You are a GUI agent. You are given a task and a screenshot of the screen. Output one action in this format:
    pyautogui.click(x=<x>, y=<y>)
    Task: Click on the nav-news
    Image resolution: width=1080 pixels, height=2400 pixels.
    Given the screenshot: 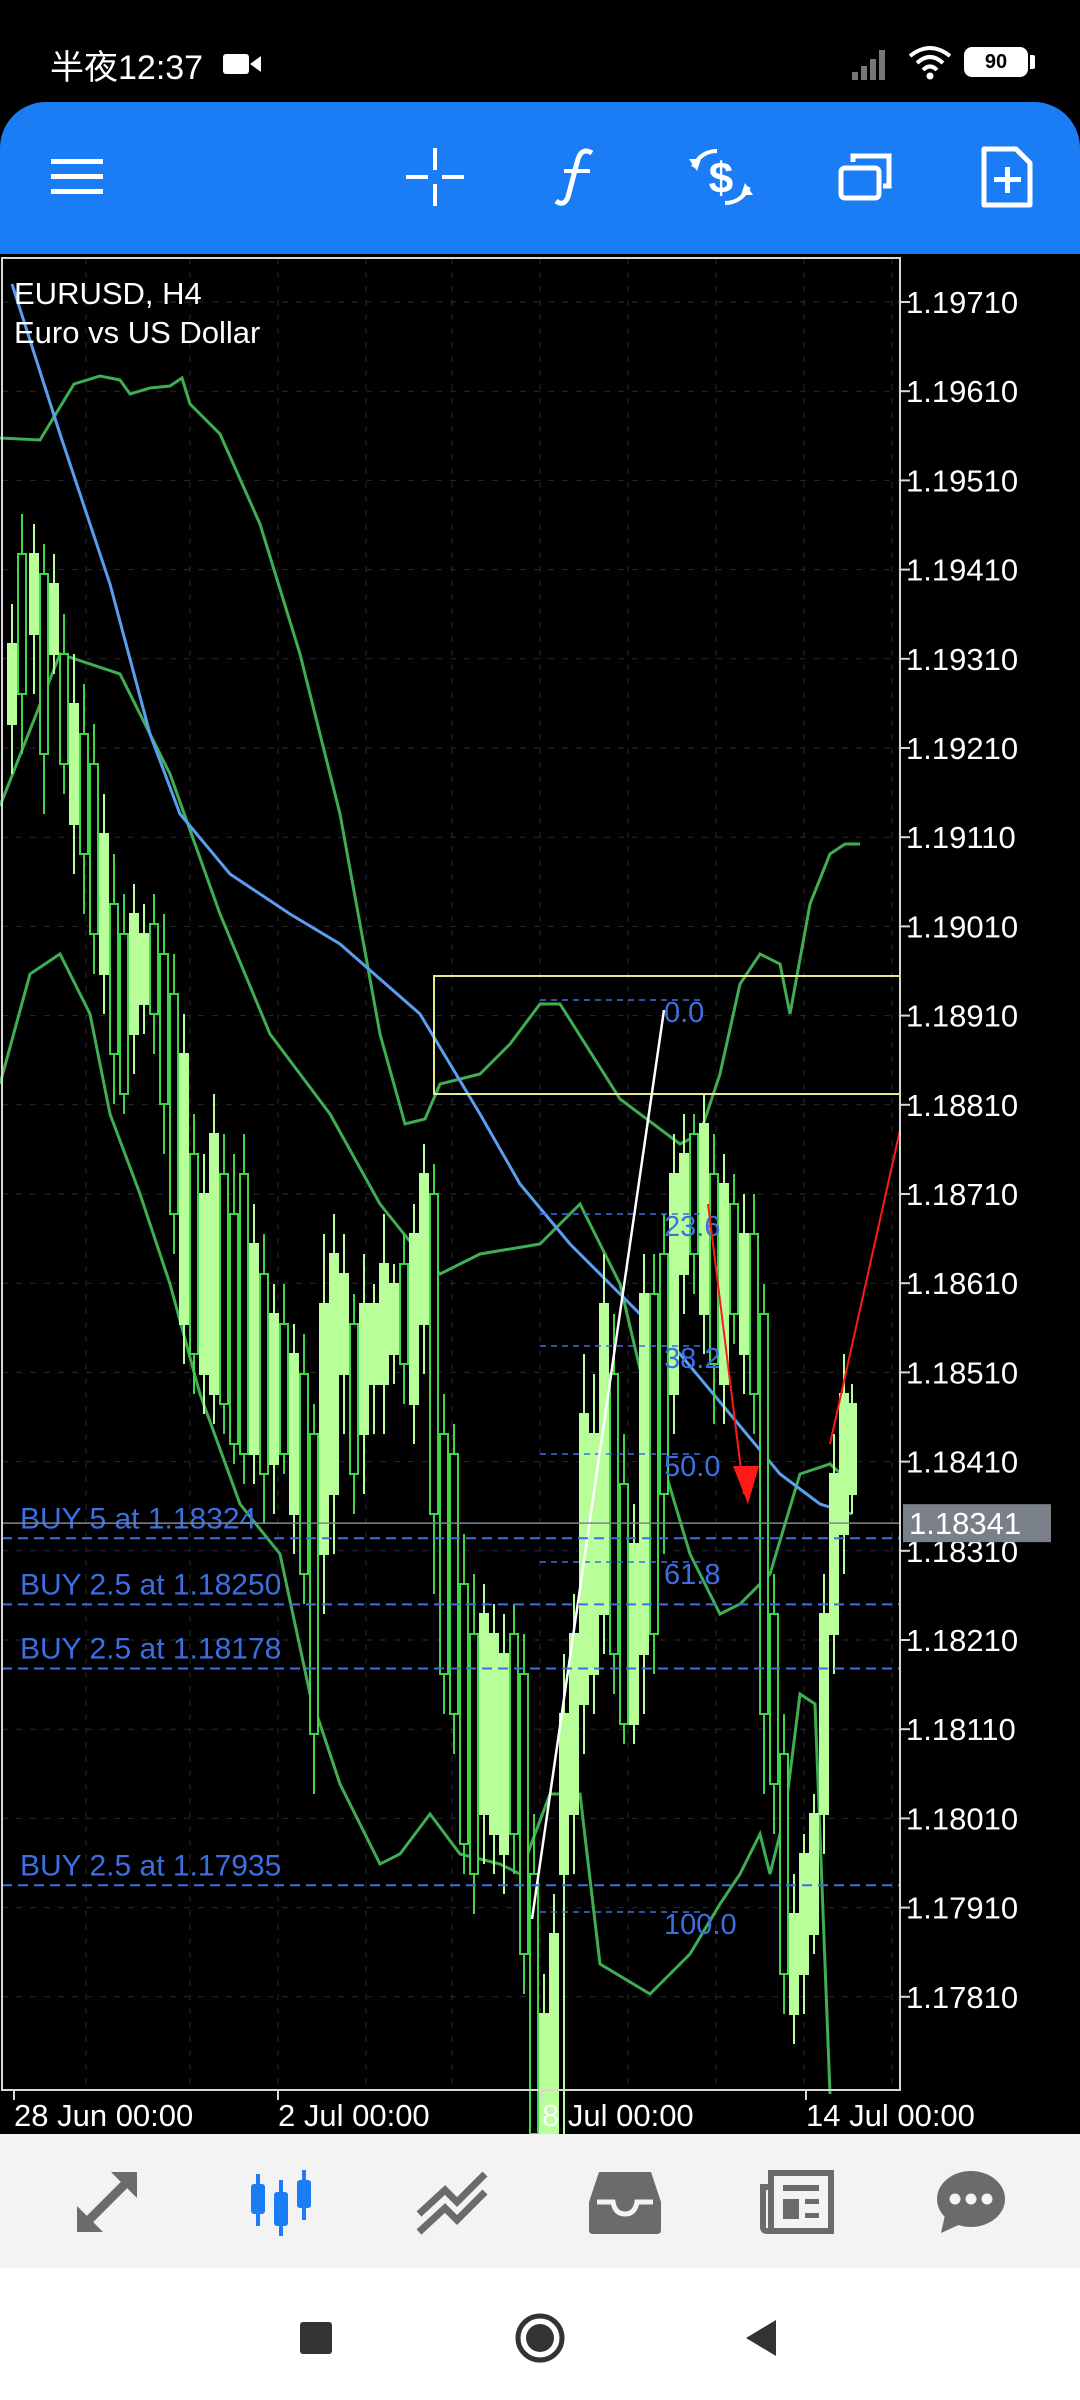 What is the action you would take?
    pyautogui.click(x=797, y=2202)
    